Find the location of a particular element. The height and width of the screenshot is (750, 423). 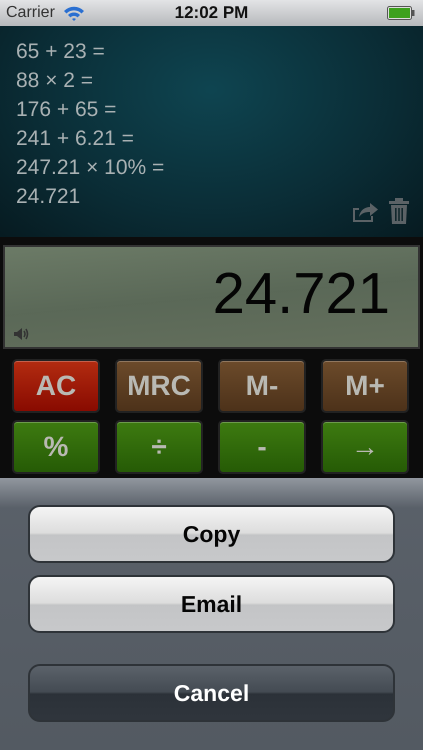

trash-icon is located at coordinates (399, 211).